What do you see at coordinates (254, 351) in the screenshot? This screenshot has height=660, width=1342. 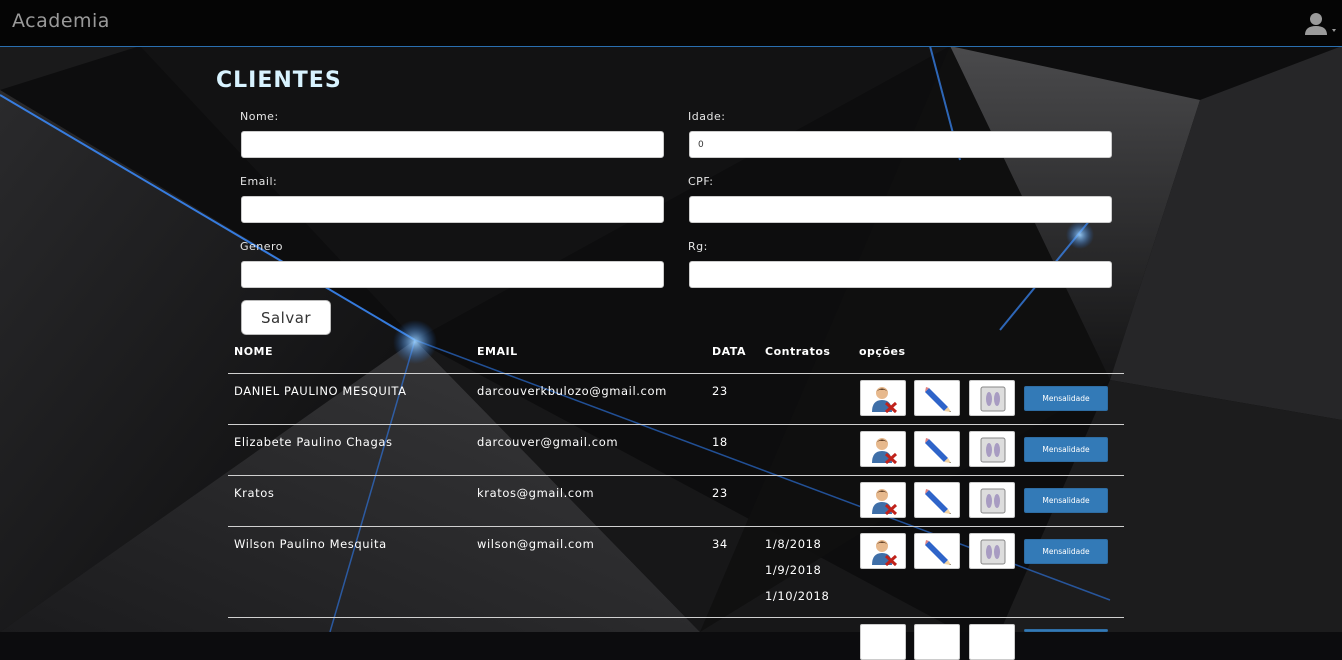 I see `column-header-nome: NOME` at bounding box center [254, 351].